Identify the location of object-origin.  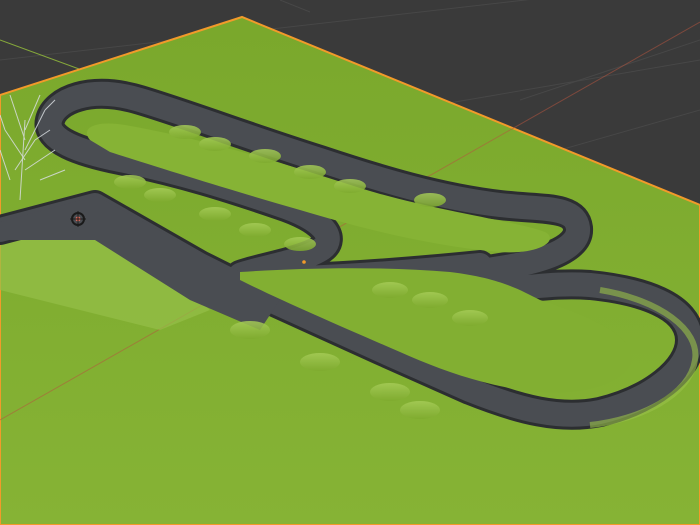
(304, 262).